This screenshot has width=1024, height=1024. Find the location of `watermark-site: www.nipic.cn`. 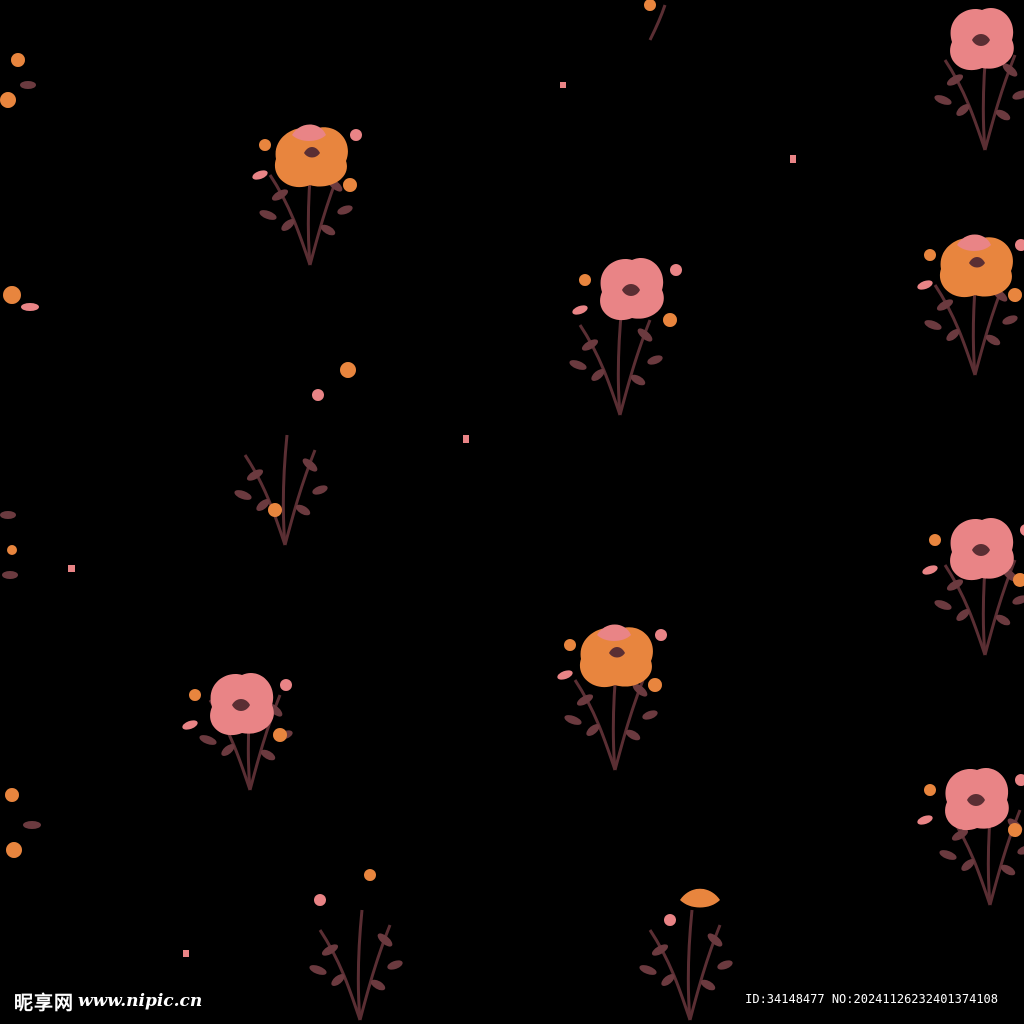

watermark-site: www.nipic.cn is located at coordinates (140, 1001).